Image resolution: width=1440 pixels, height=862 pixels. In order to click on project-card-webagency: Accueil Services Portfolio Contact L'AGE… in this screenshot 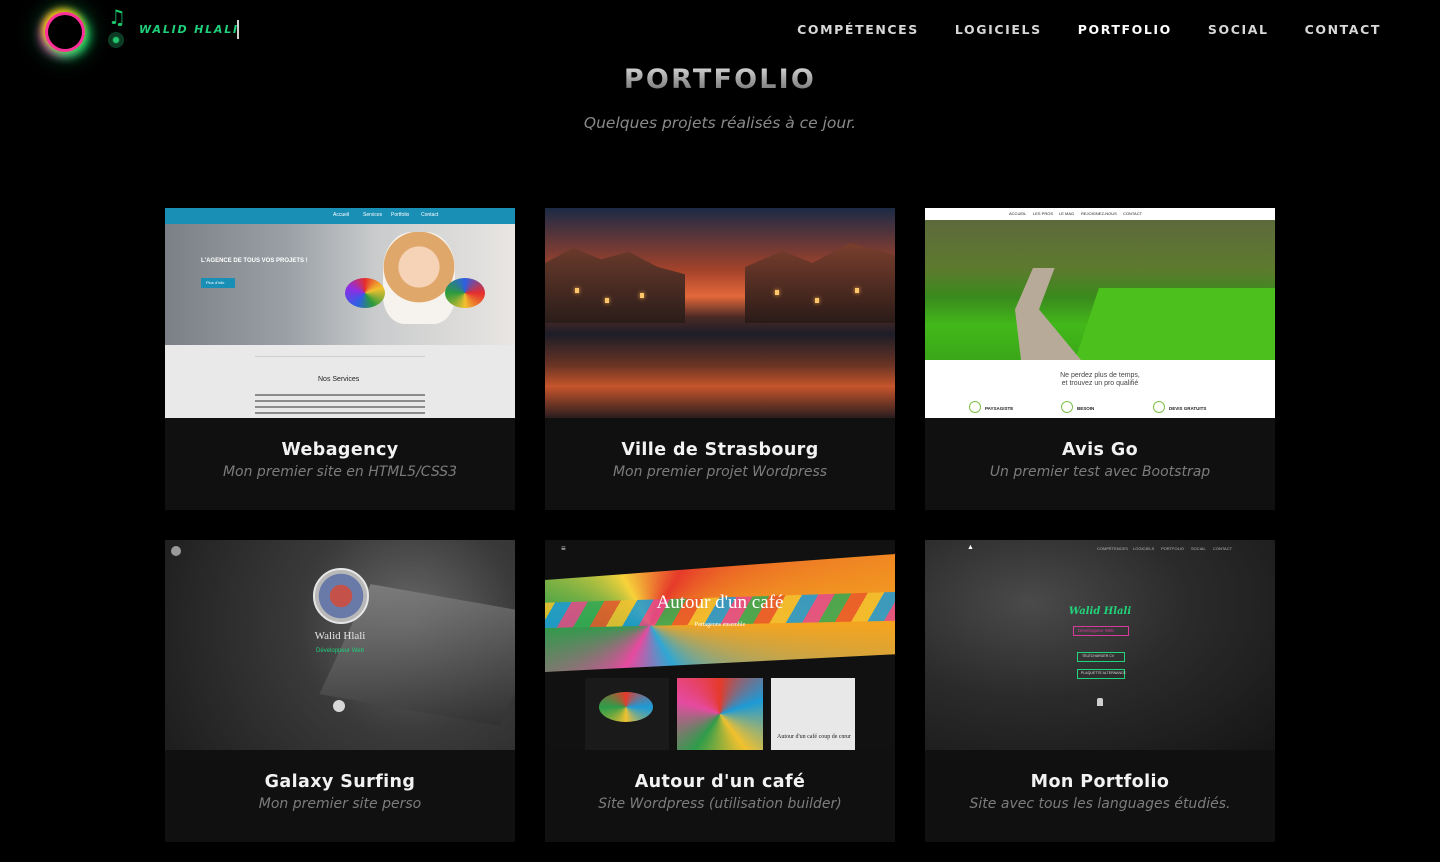, I will do `click(340, 359)`.